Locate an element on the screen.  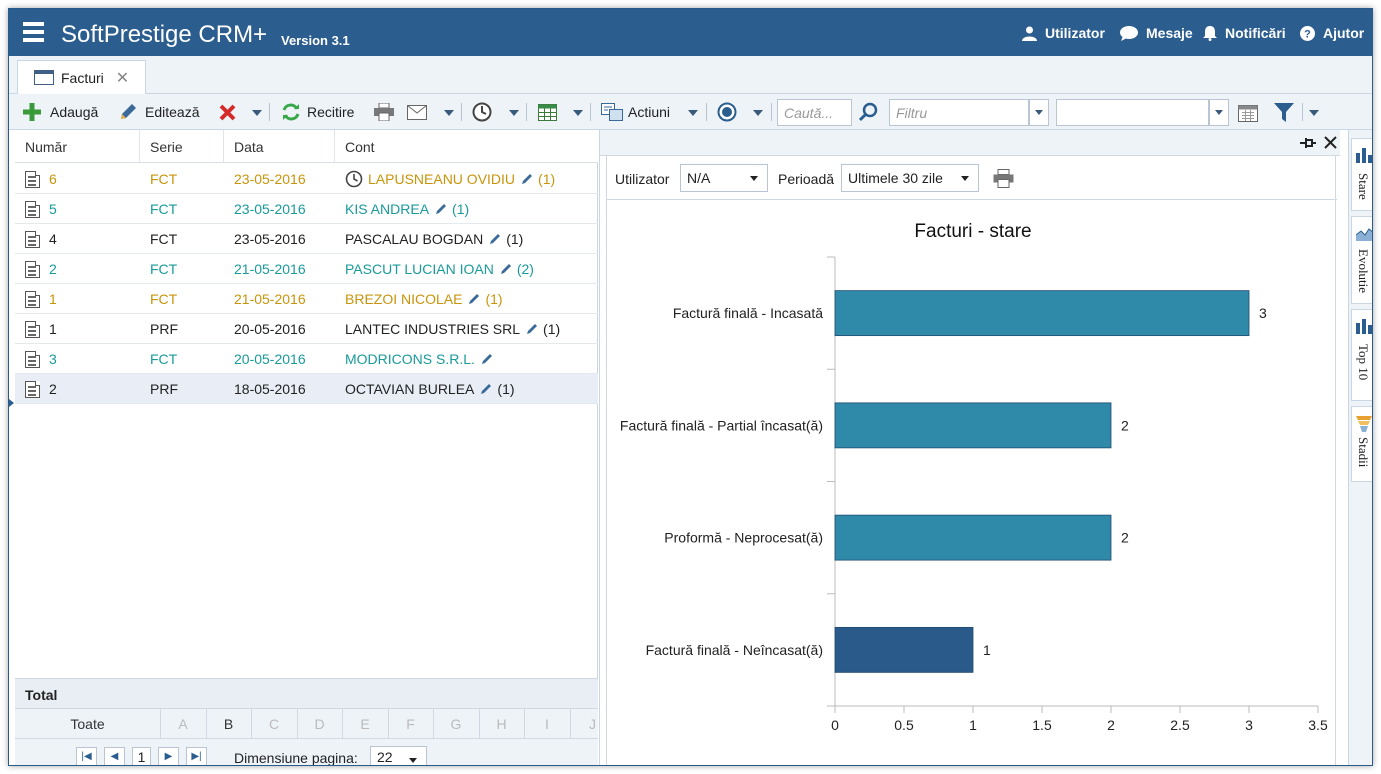
calendar-button is located at coordinates (1248, 112).